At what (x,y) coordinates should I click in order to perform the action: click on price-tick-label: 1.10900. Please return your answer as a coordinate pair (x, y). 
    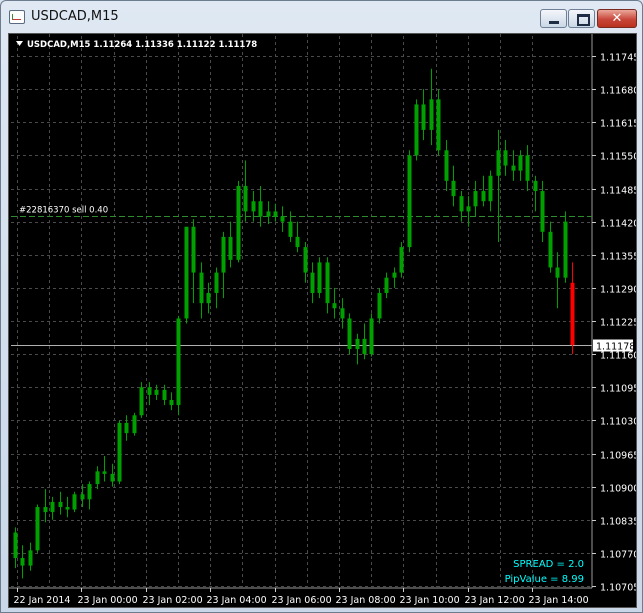
    Looking at the image, I should click on (618, 489).